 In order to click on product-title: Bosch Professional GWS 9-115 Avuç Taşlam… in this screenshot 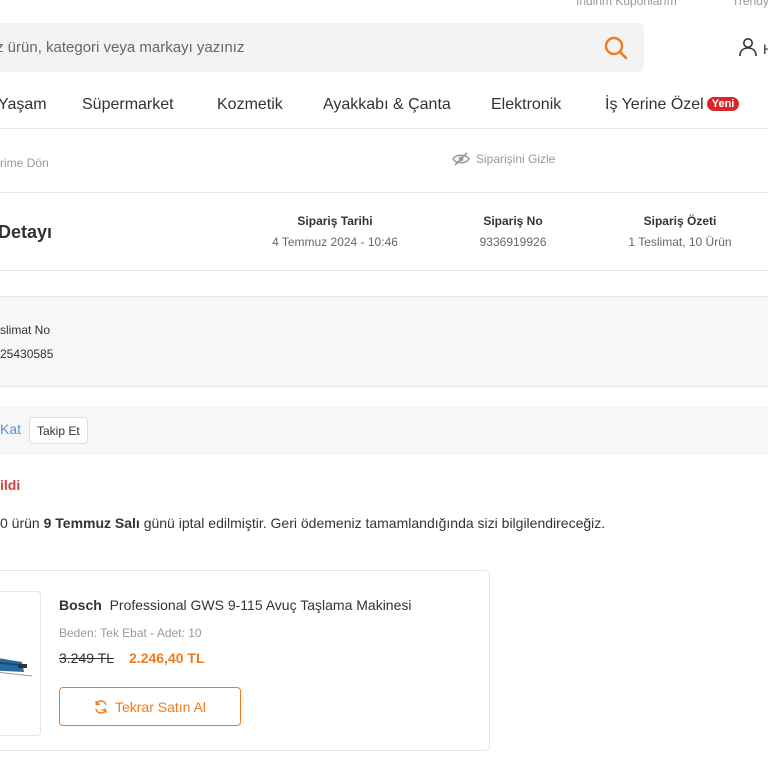, I will do `click(235, 605)`.